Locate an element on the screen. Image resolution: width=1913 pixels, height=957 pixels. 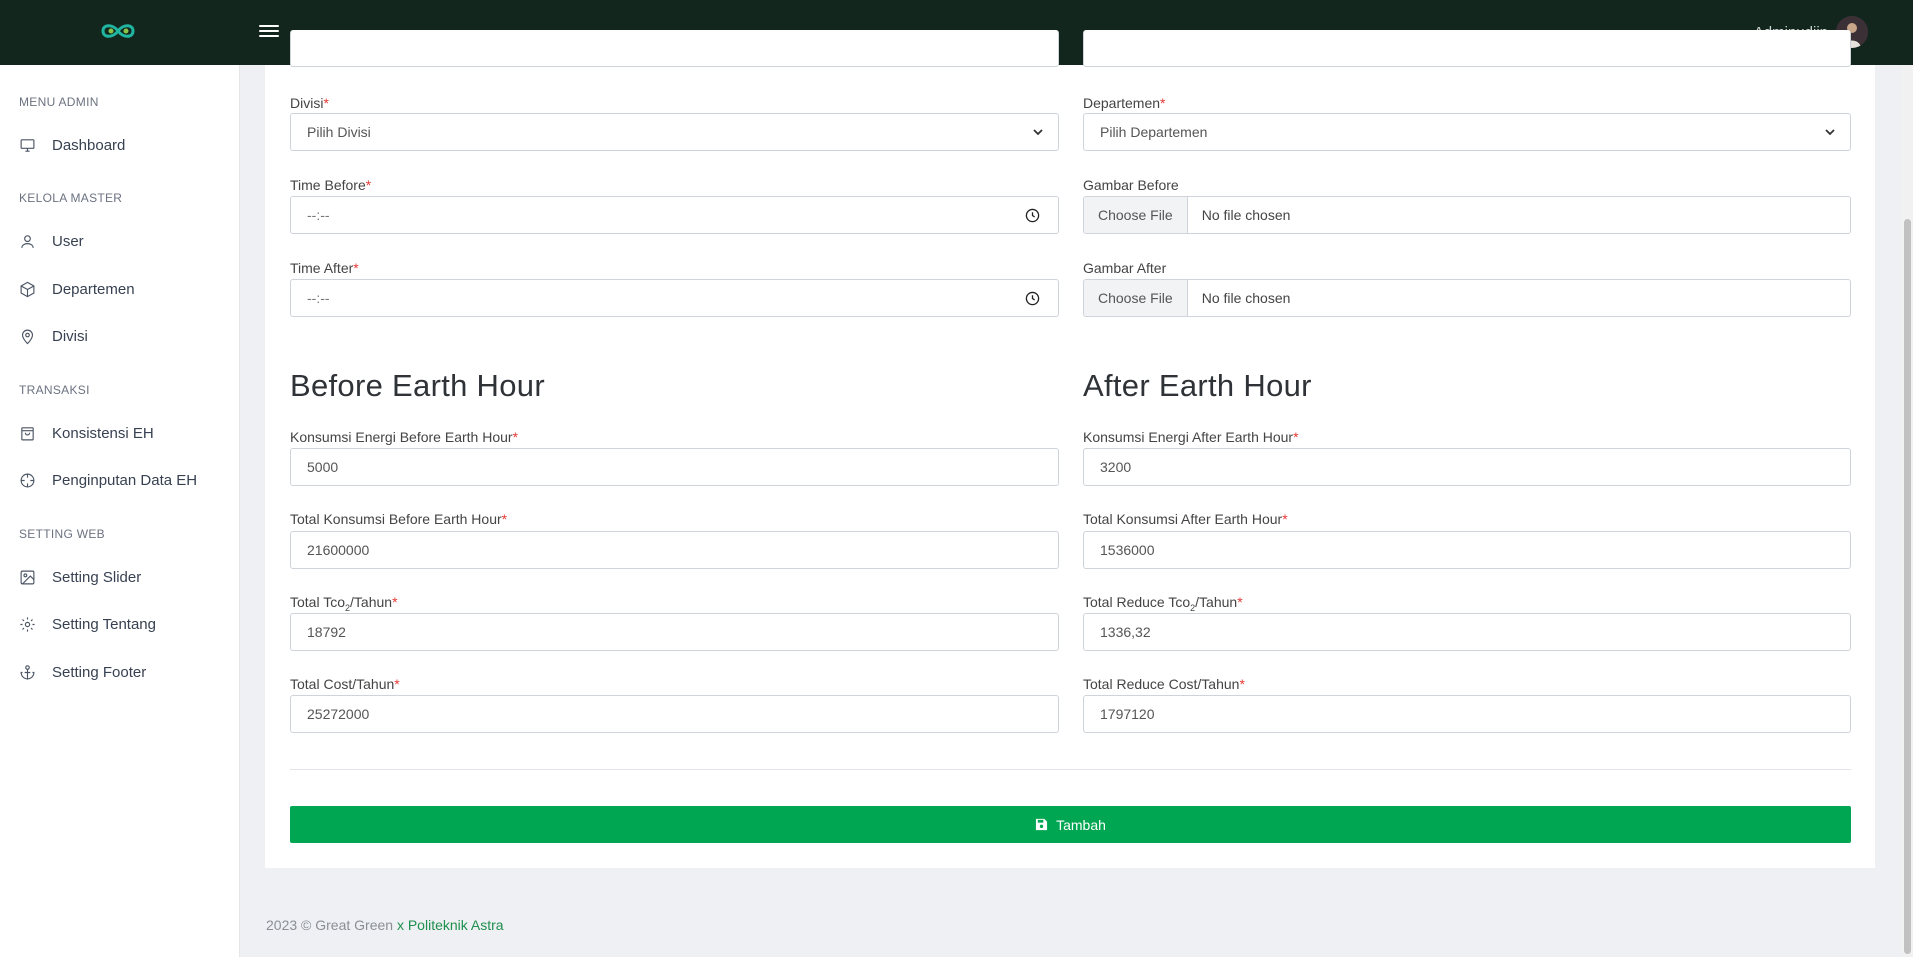
konsumsi-before-label: Konsumsi Energi Before Earth Hour* is located at coordinates (404, 437).